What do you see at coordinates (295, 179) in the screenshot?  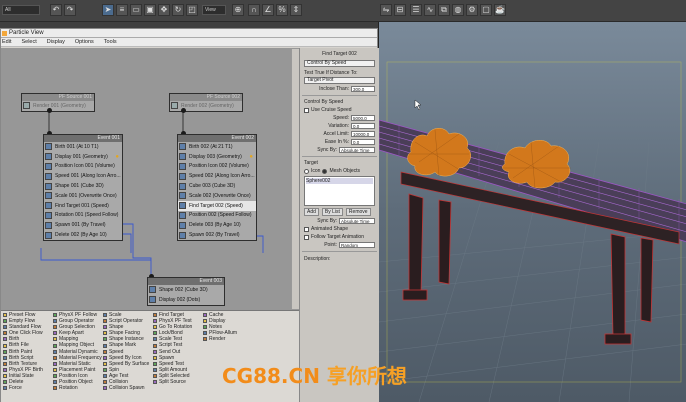 I see `canvas-scrollbar` at bounding box center [295, 179].